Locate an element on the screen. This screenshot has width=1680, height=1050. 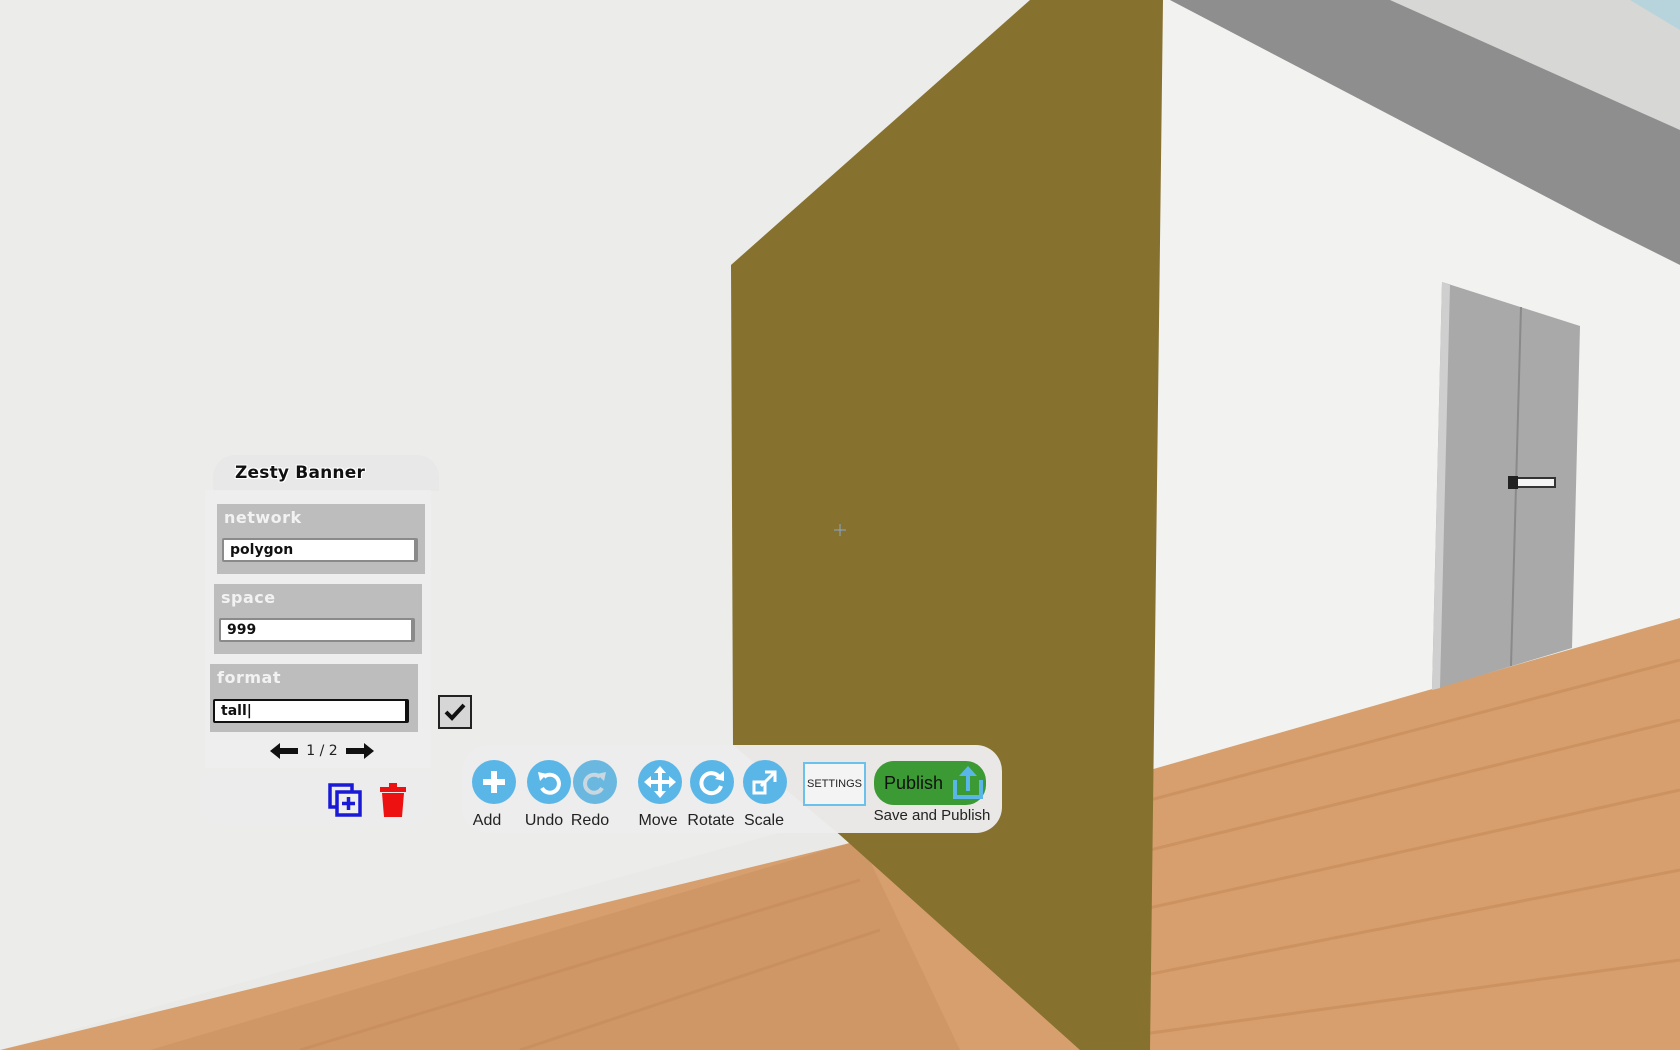
scale-button is located at coordinates (765, 782).